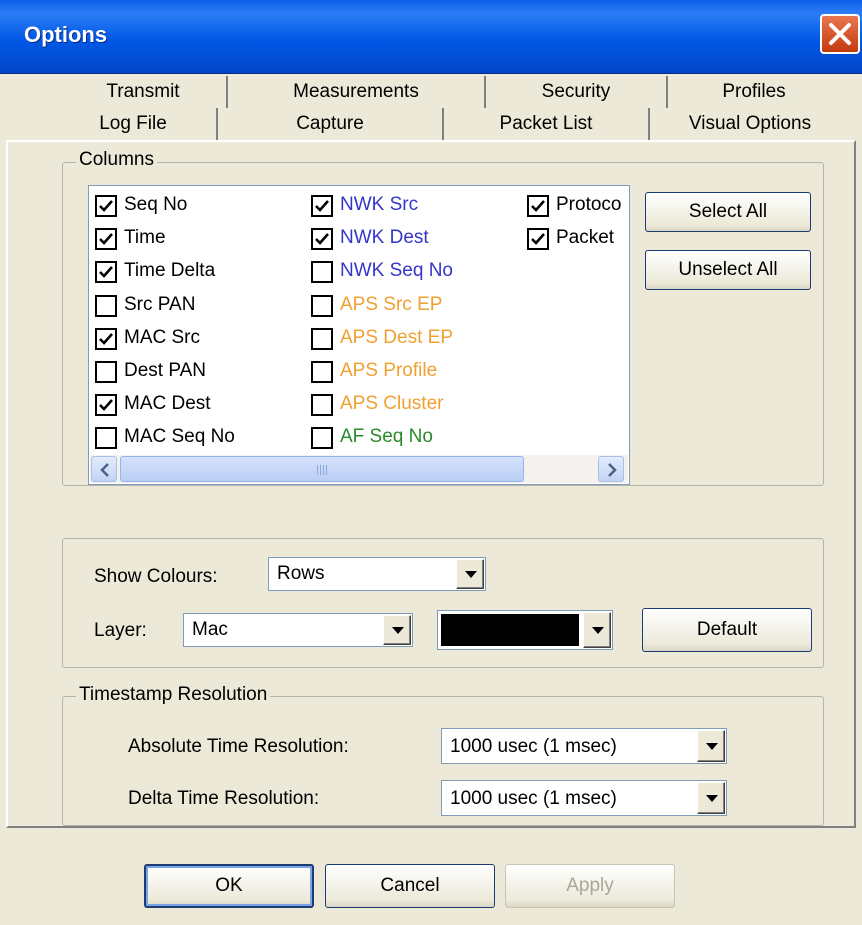 This screenshot has width=862, height=925. What do you see at coordinates (597, 630) in the screenshot?
I see `colour-picker-dropdown` at bounding box center [597, 630].